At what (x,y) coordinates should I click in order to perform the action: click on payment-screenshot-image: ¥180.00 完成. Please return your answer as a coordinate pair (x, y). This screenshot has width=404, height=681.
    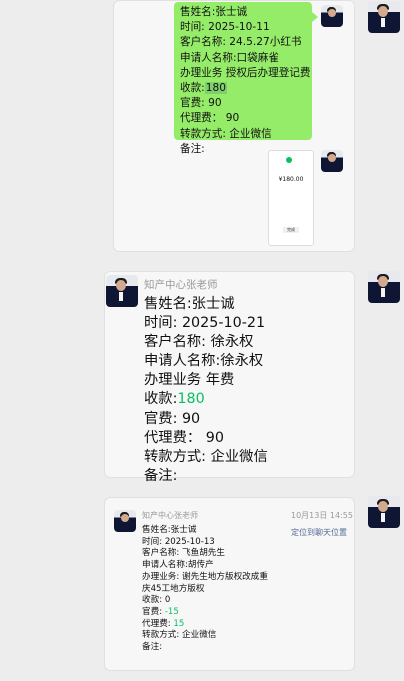
    Looking at the image, I should click on (291, 198).